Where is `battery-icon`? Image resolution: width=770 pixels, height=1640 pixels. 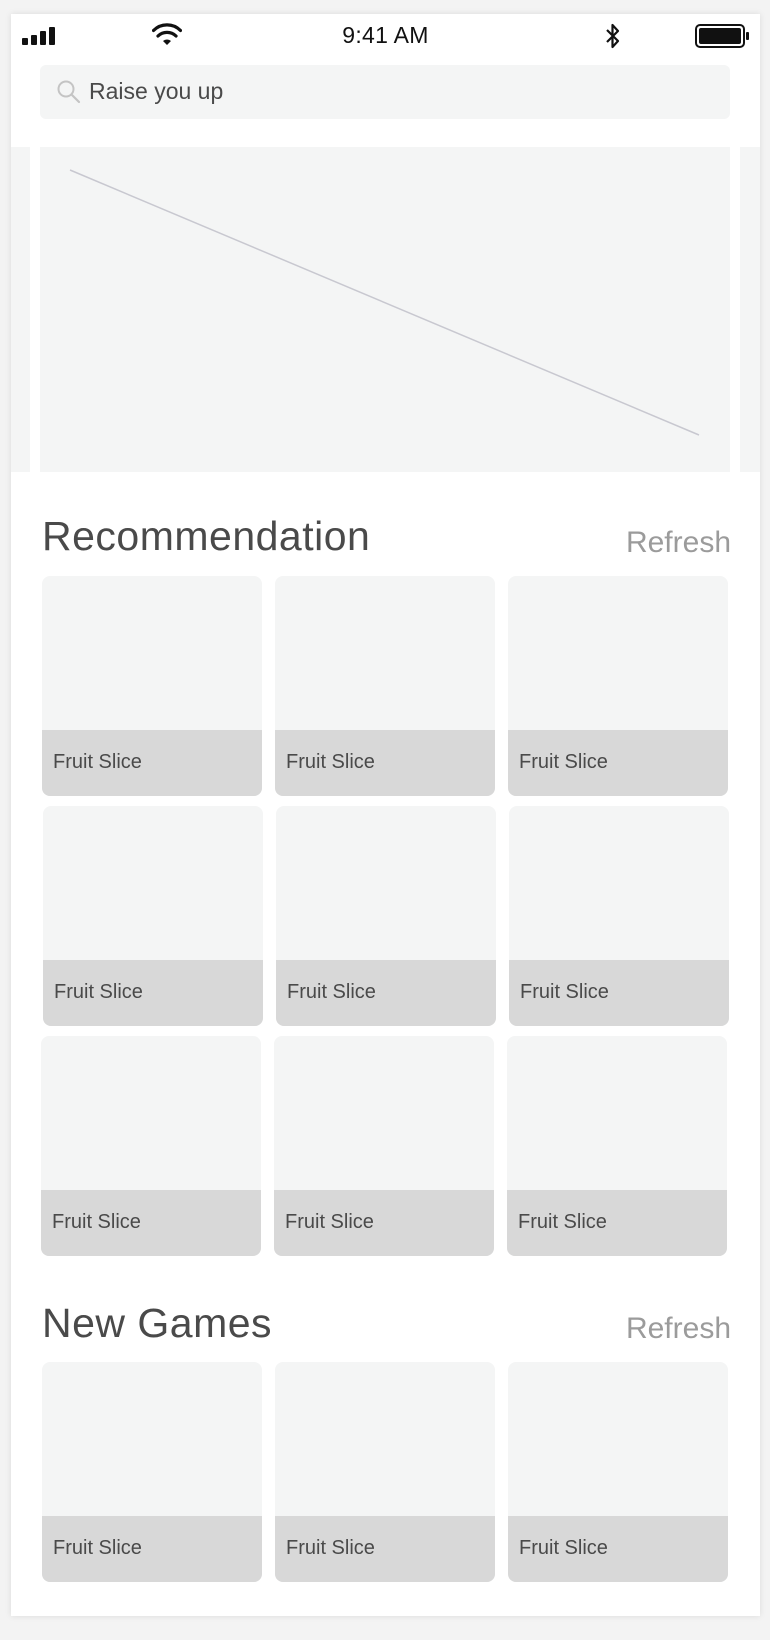 battery-icon is located at coordinates (722, 36).